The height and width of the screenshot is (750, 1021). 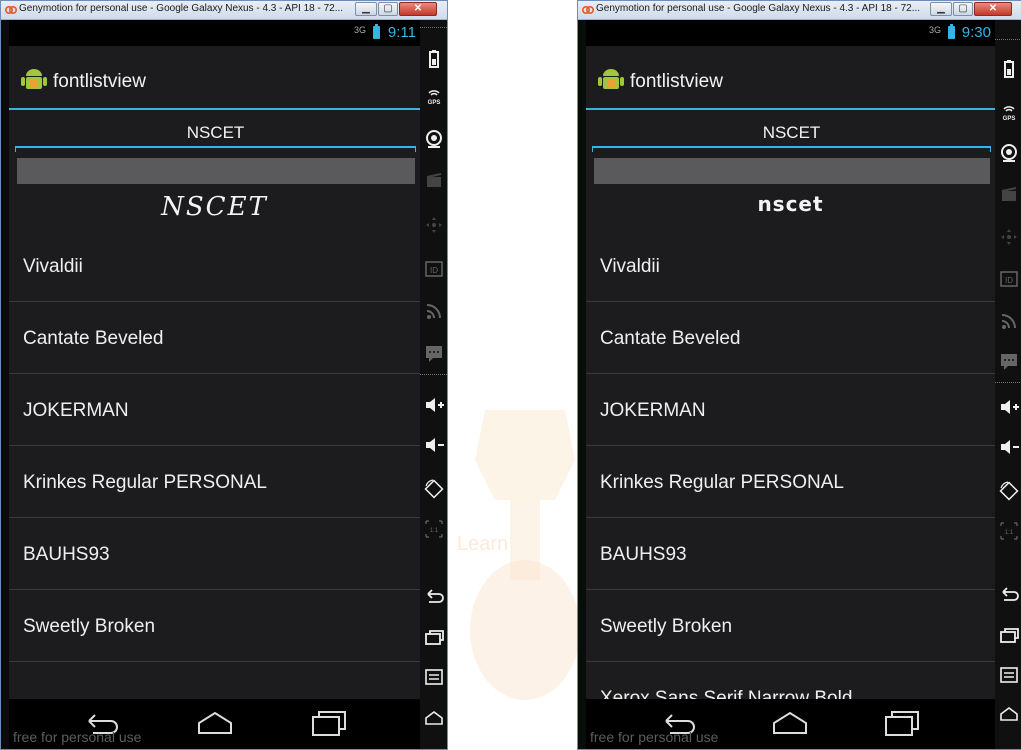 What do you see at coordinates (214, 207) in the screenshot?
I see `font-preview-text: NSCET` at bounding box center [214, 207].